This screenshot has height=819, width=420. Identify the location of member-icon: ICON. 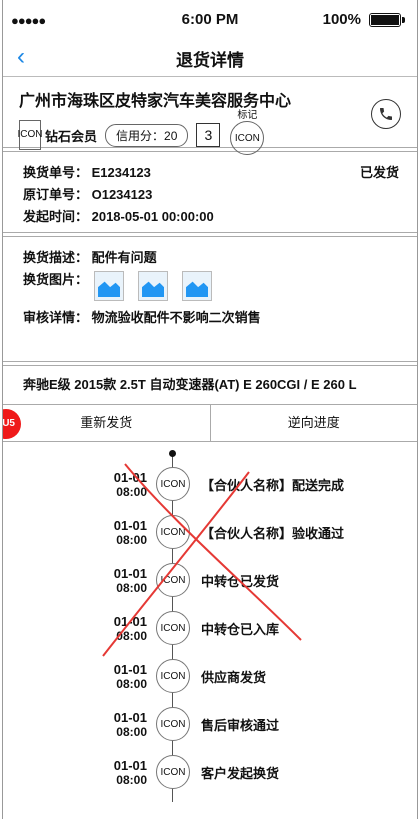
(30, 135).